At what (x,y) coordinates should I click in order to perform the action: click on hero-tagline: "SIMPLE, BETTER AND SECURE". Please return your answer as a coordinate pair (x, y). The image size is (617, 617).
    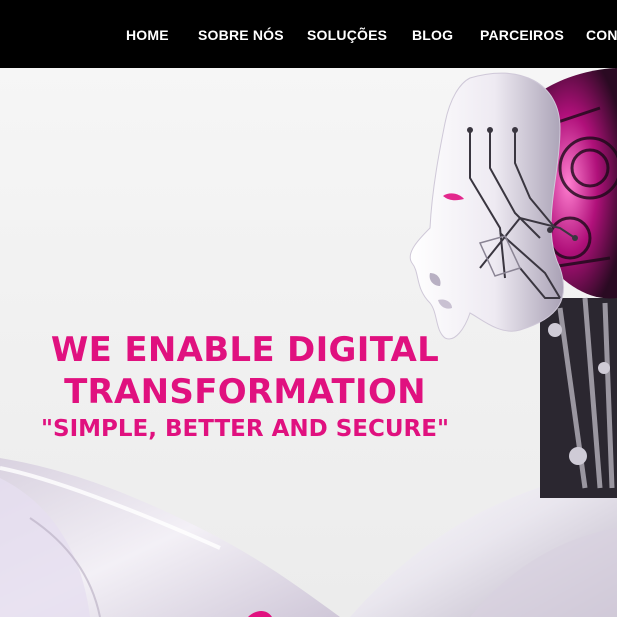
    Looking at the image, I should click on (245, 429).